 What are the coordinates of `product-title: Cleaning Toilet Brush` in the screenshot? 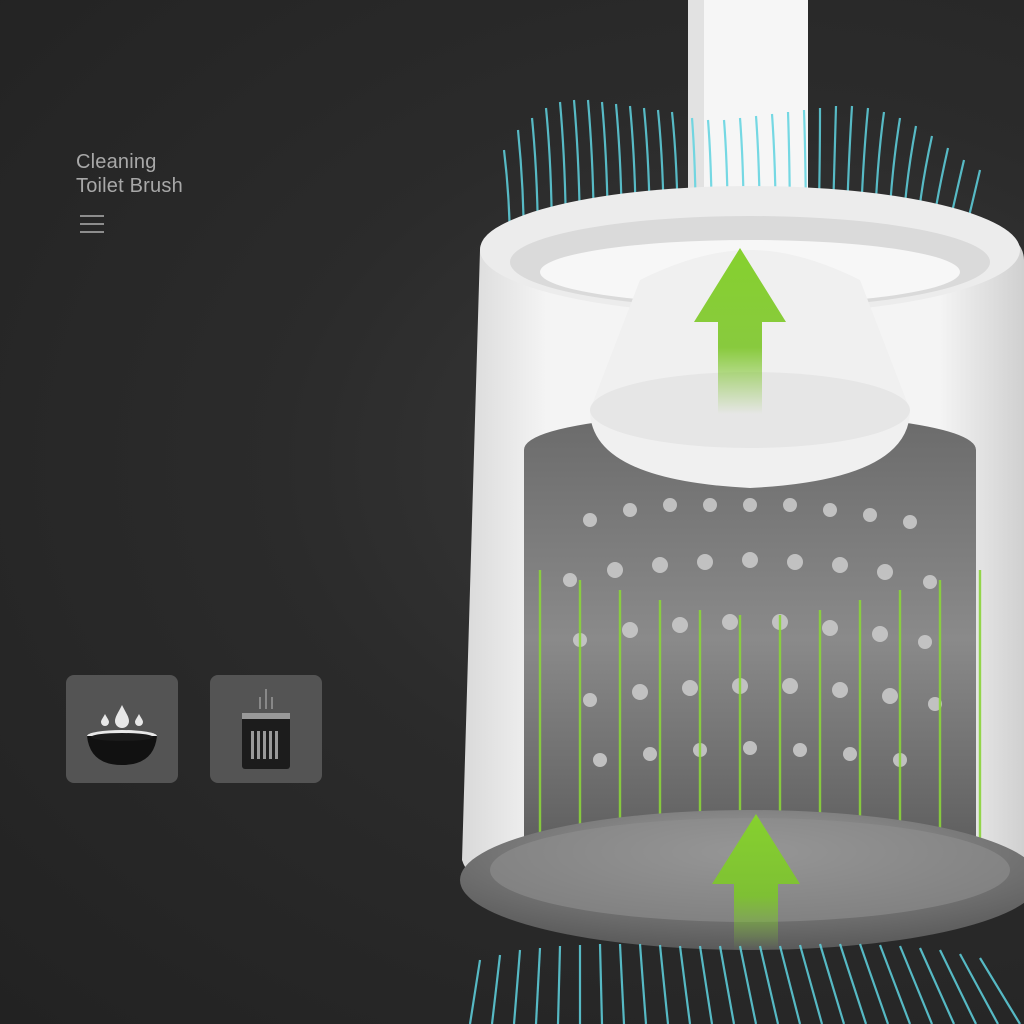 It's located at (129, 174).